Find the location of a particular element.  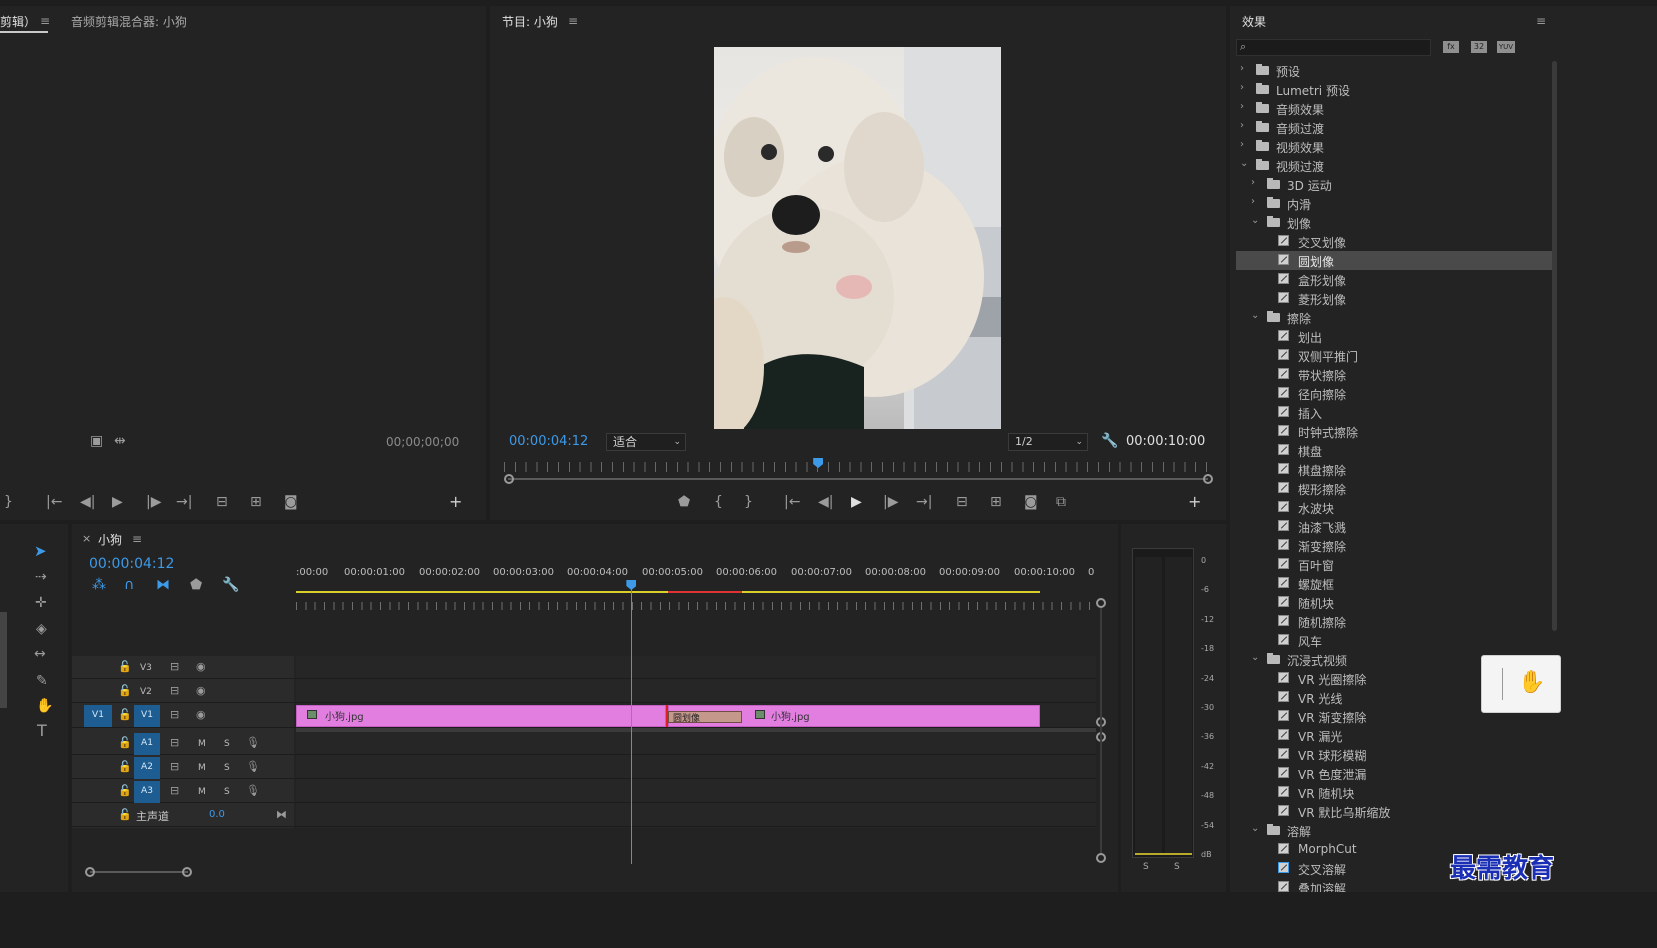

effects-item: 双侧平推门 is located at coordinates (1396, 355).